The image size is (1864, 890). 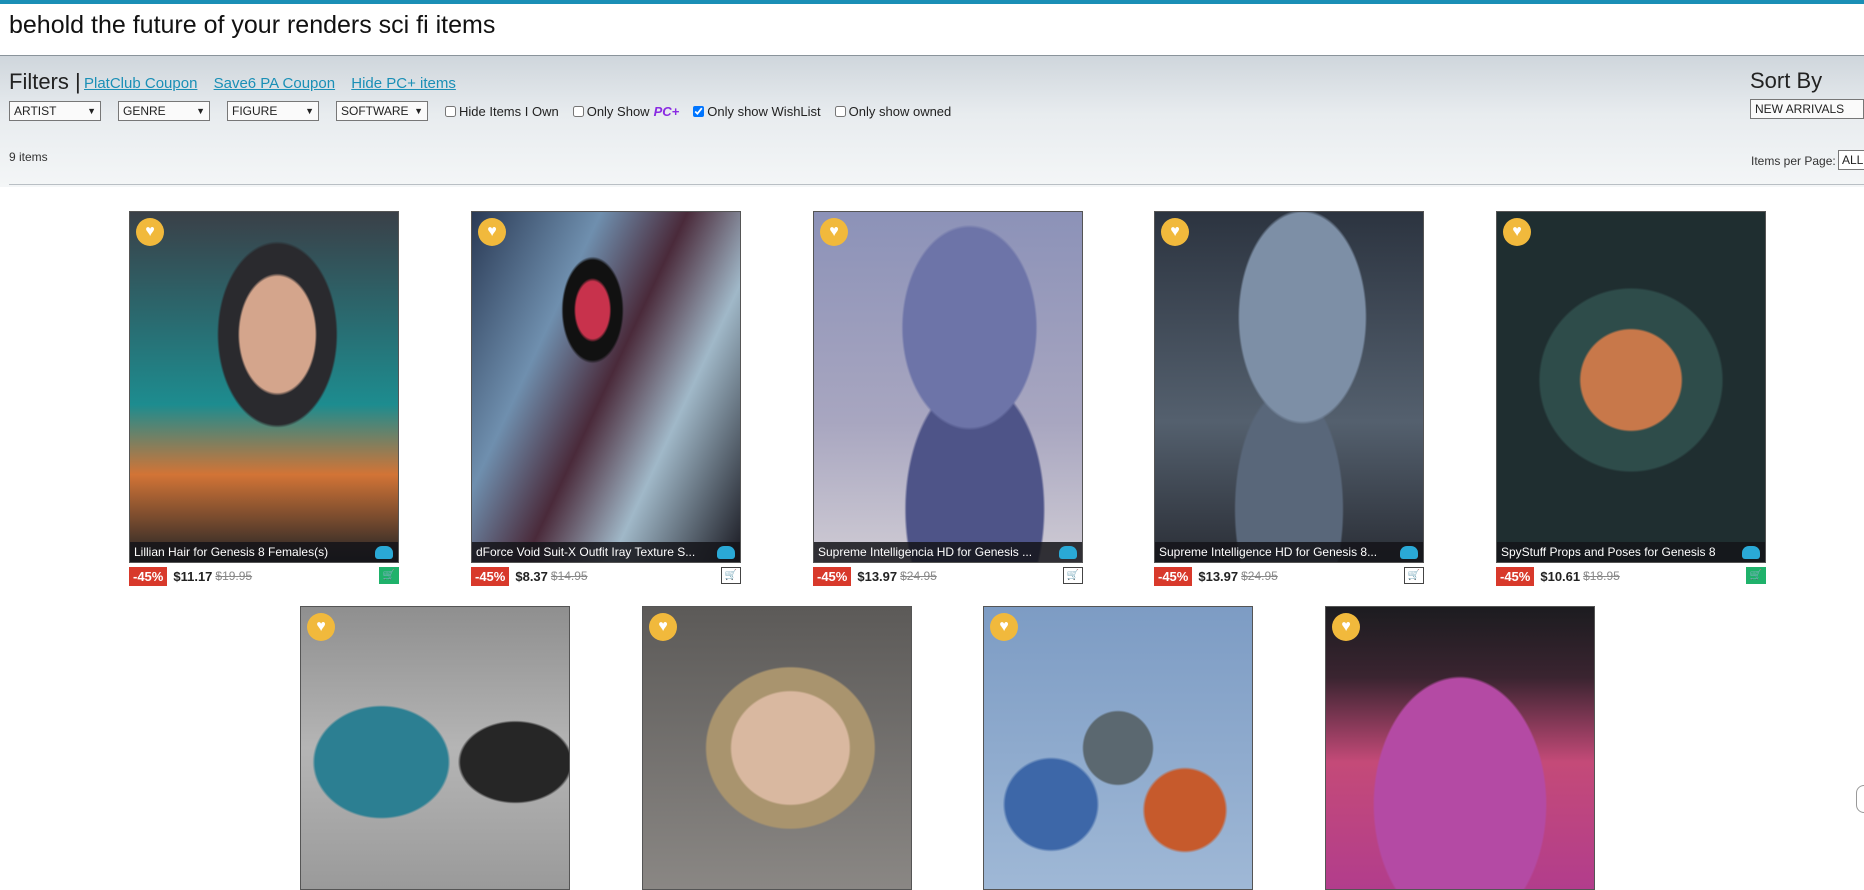 What do you see at coordinates (28, 157) in the screenshot?
I see `items-count: 9 items` at bounding box center [28, 157].